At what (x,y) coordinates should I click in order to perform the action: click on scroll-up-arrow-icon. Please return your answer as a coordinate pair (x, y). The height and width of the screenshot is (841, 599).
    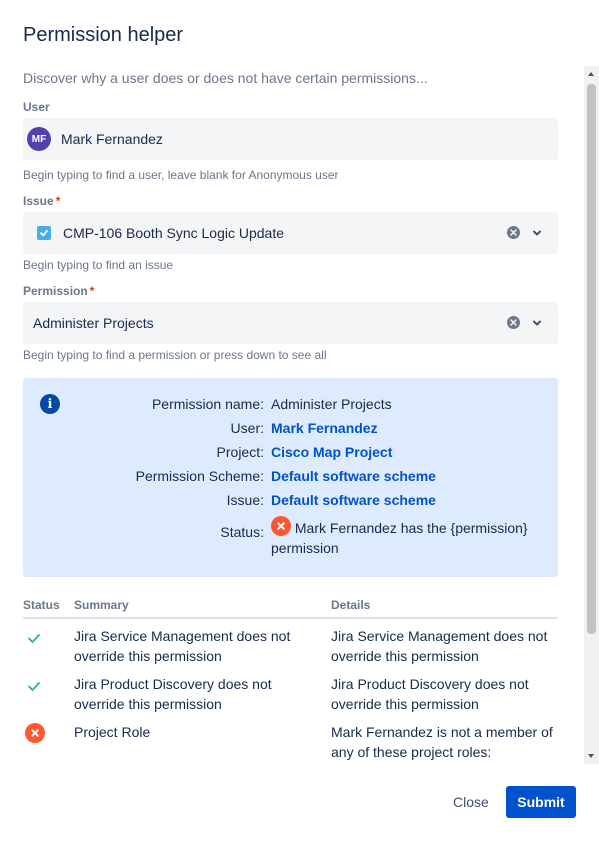
    Looking at the image, I should click on (591, 74).